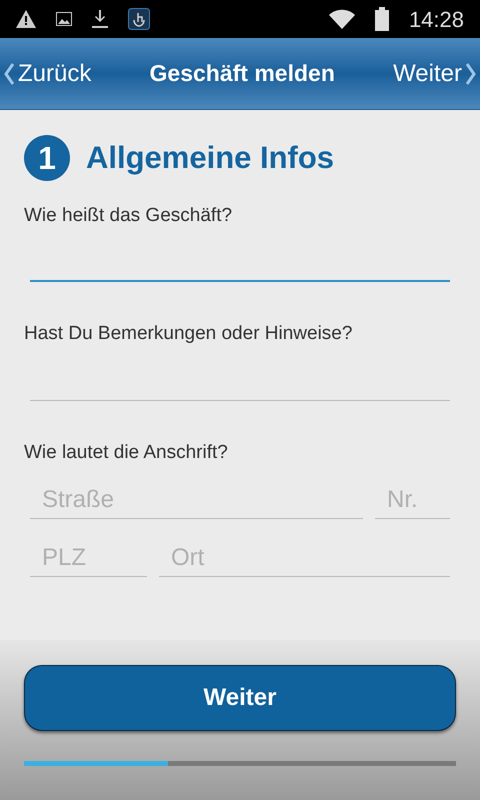  Describe the element at coordinates (471, 73) in the screenshot. I see `chevron-right-icon` at that location.